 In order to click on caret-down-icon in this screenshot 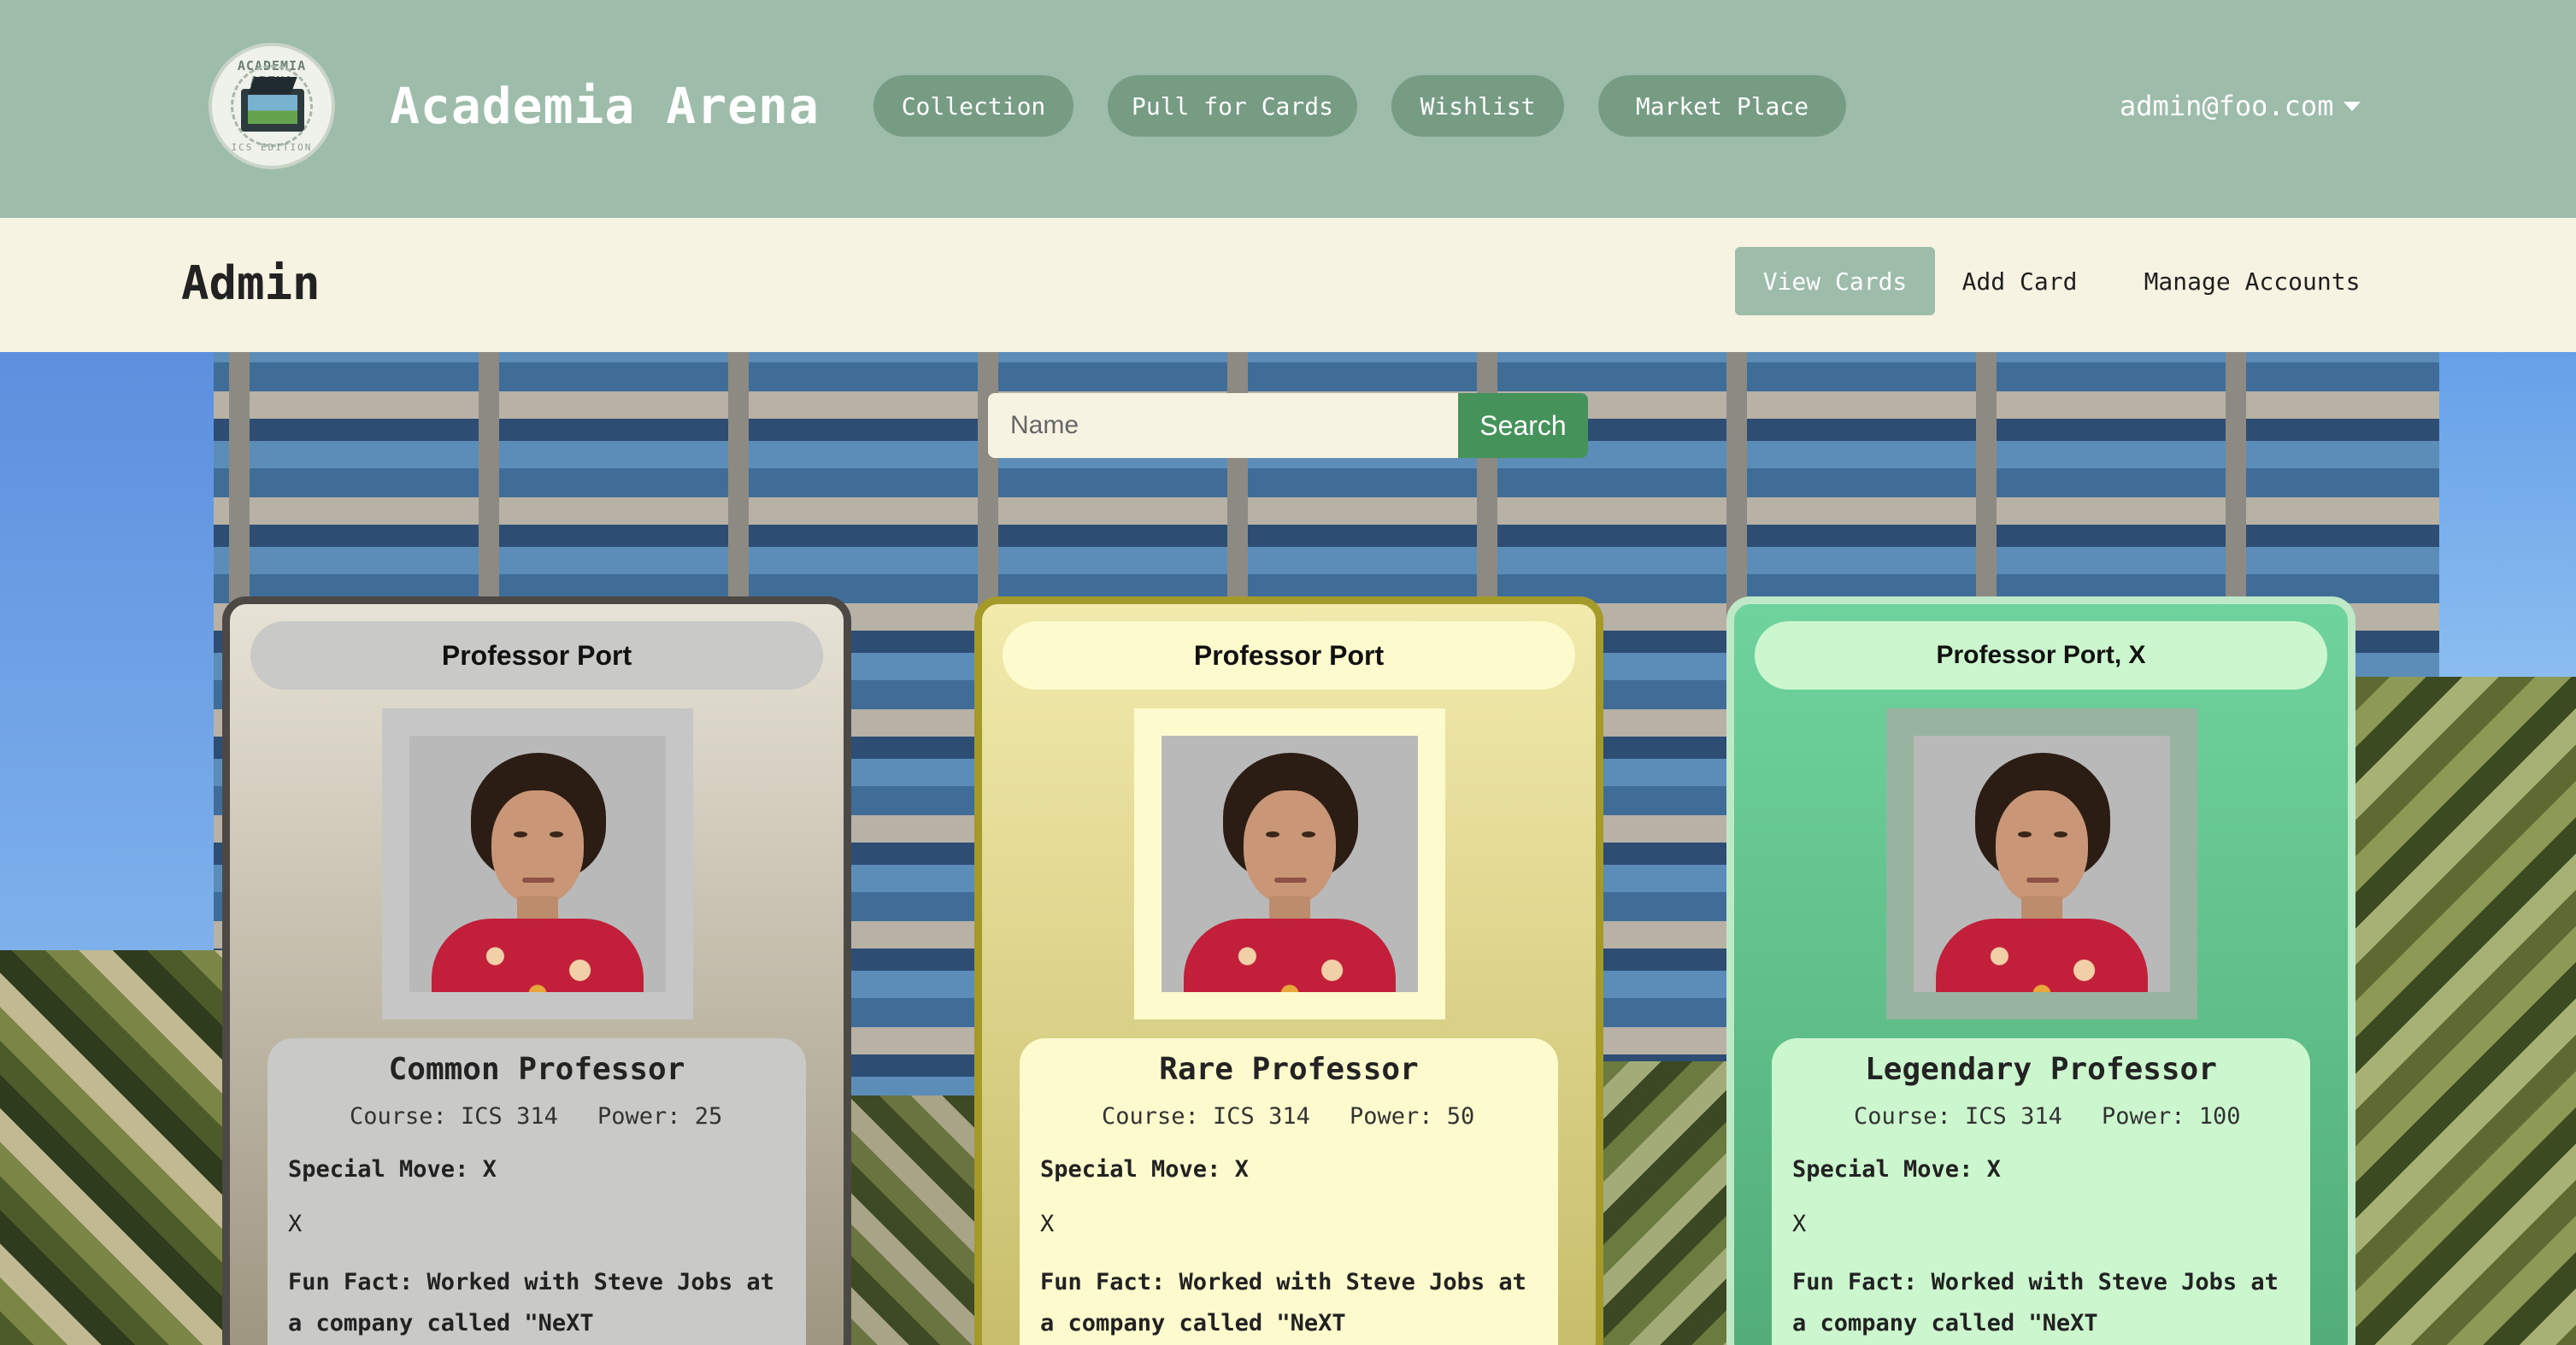, I will do `click(2352, 106)`.